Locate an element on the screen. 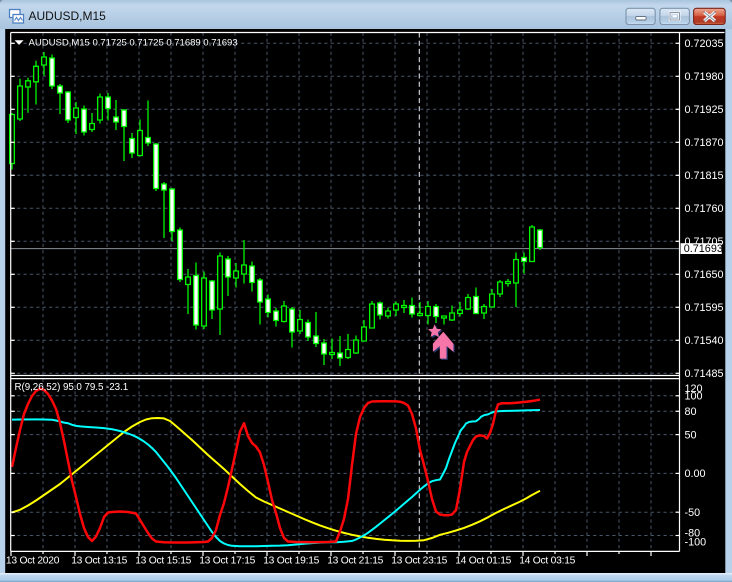  svg-text: 13 Oct 21:15 is located at coordinates (355, 561).